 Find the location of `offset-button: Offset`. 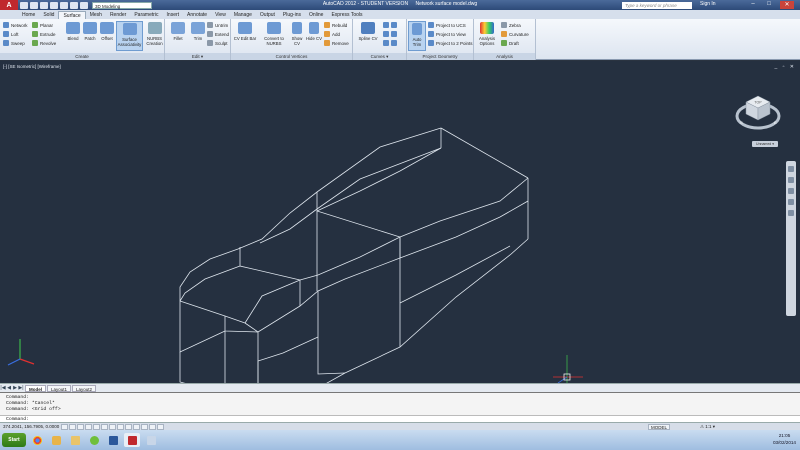

offset-button: Offset is located at coordinates (107, 36).